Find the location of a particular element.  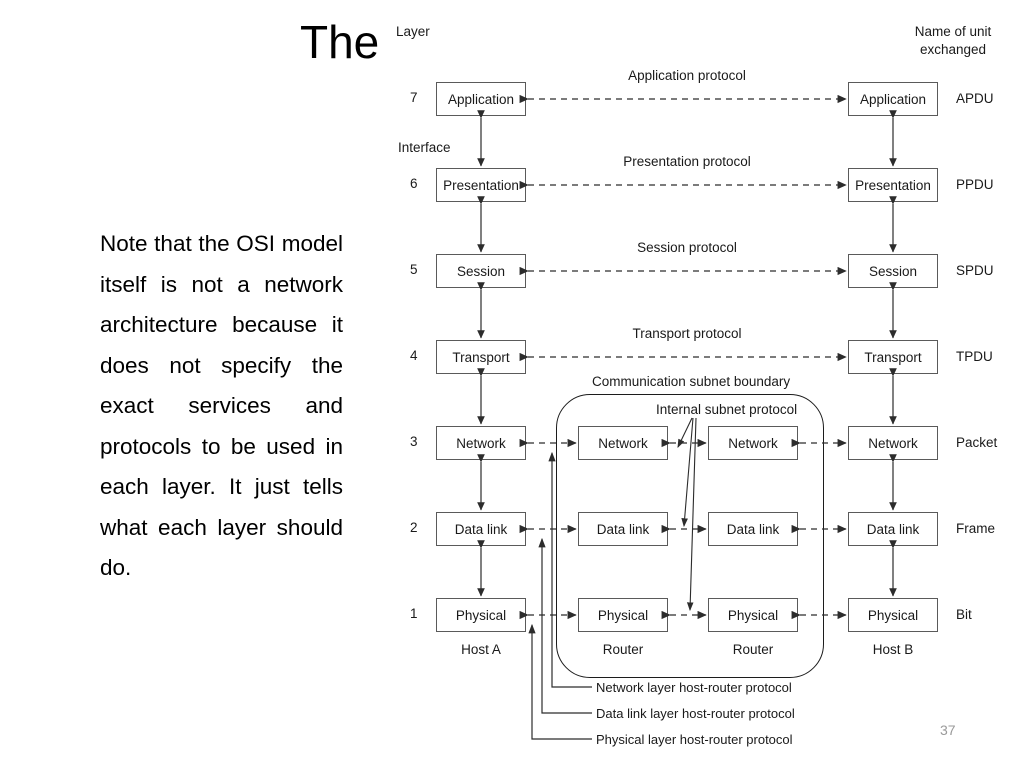

internal-subnet-protocol-arrows is located at coordinates (687, 514).